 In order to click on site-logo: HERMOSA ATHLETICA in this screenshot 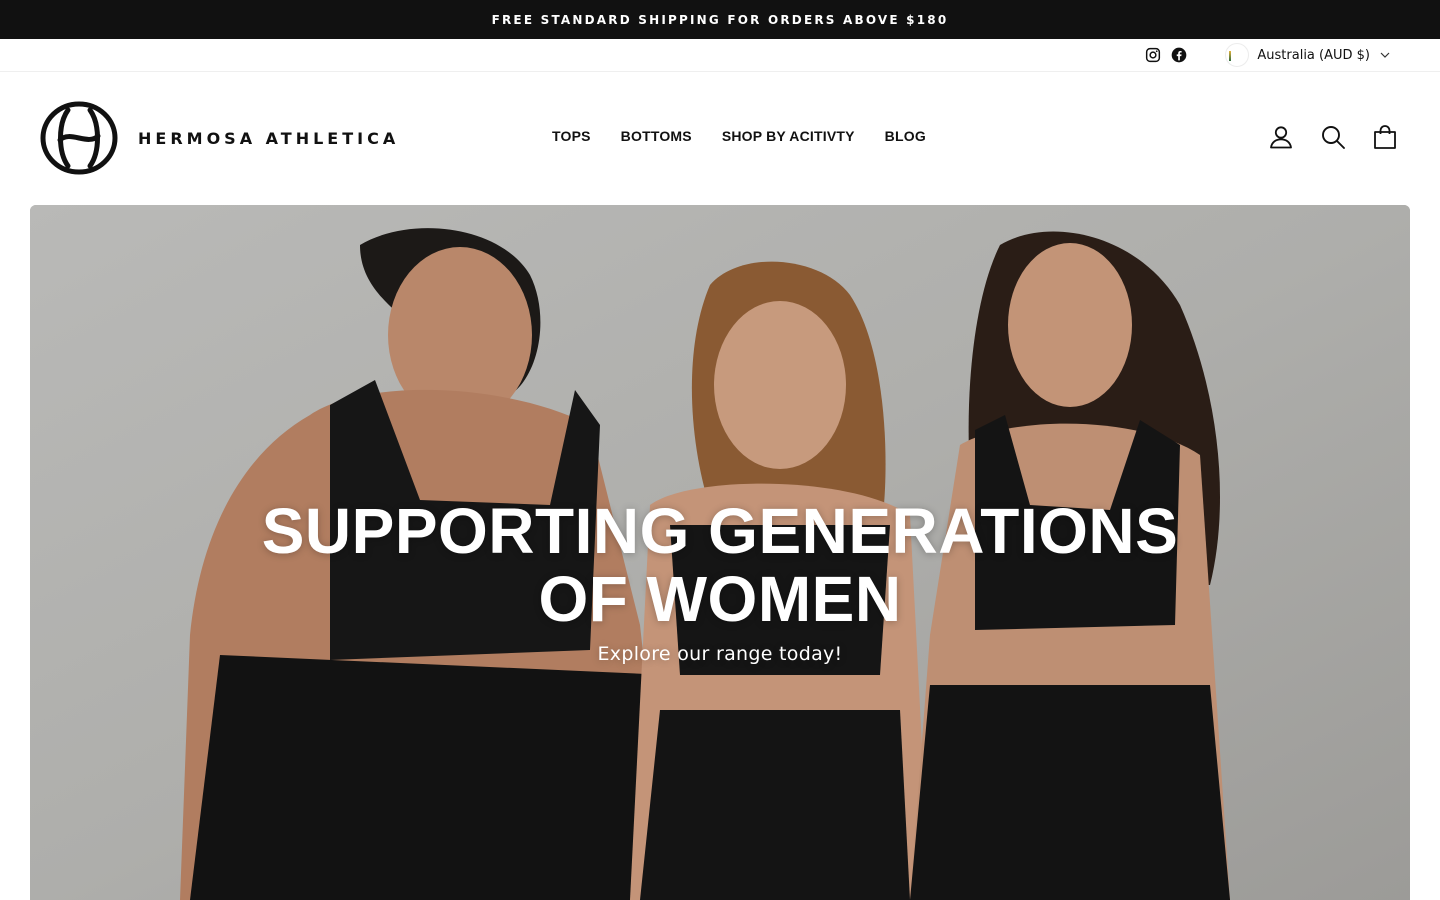, I will do `click(219, 138)`.